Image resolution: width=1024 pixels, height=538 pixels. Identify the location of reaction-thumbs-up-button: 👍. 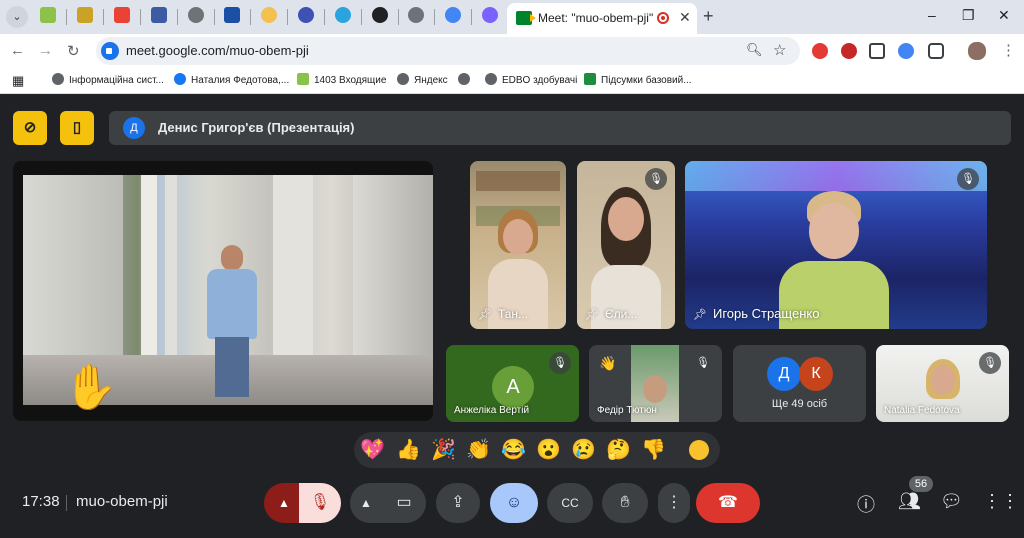
(408, 449).